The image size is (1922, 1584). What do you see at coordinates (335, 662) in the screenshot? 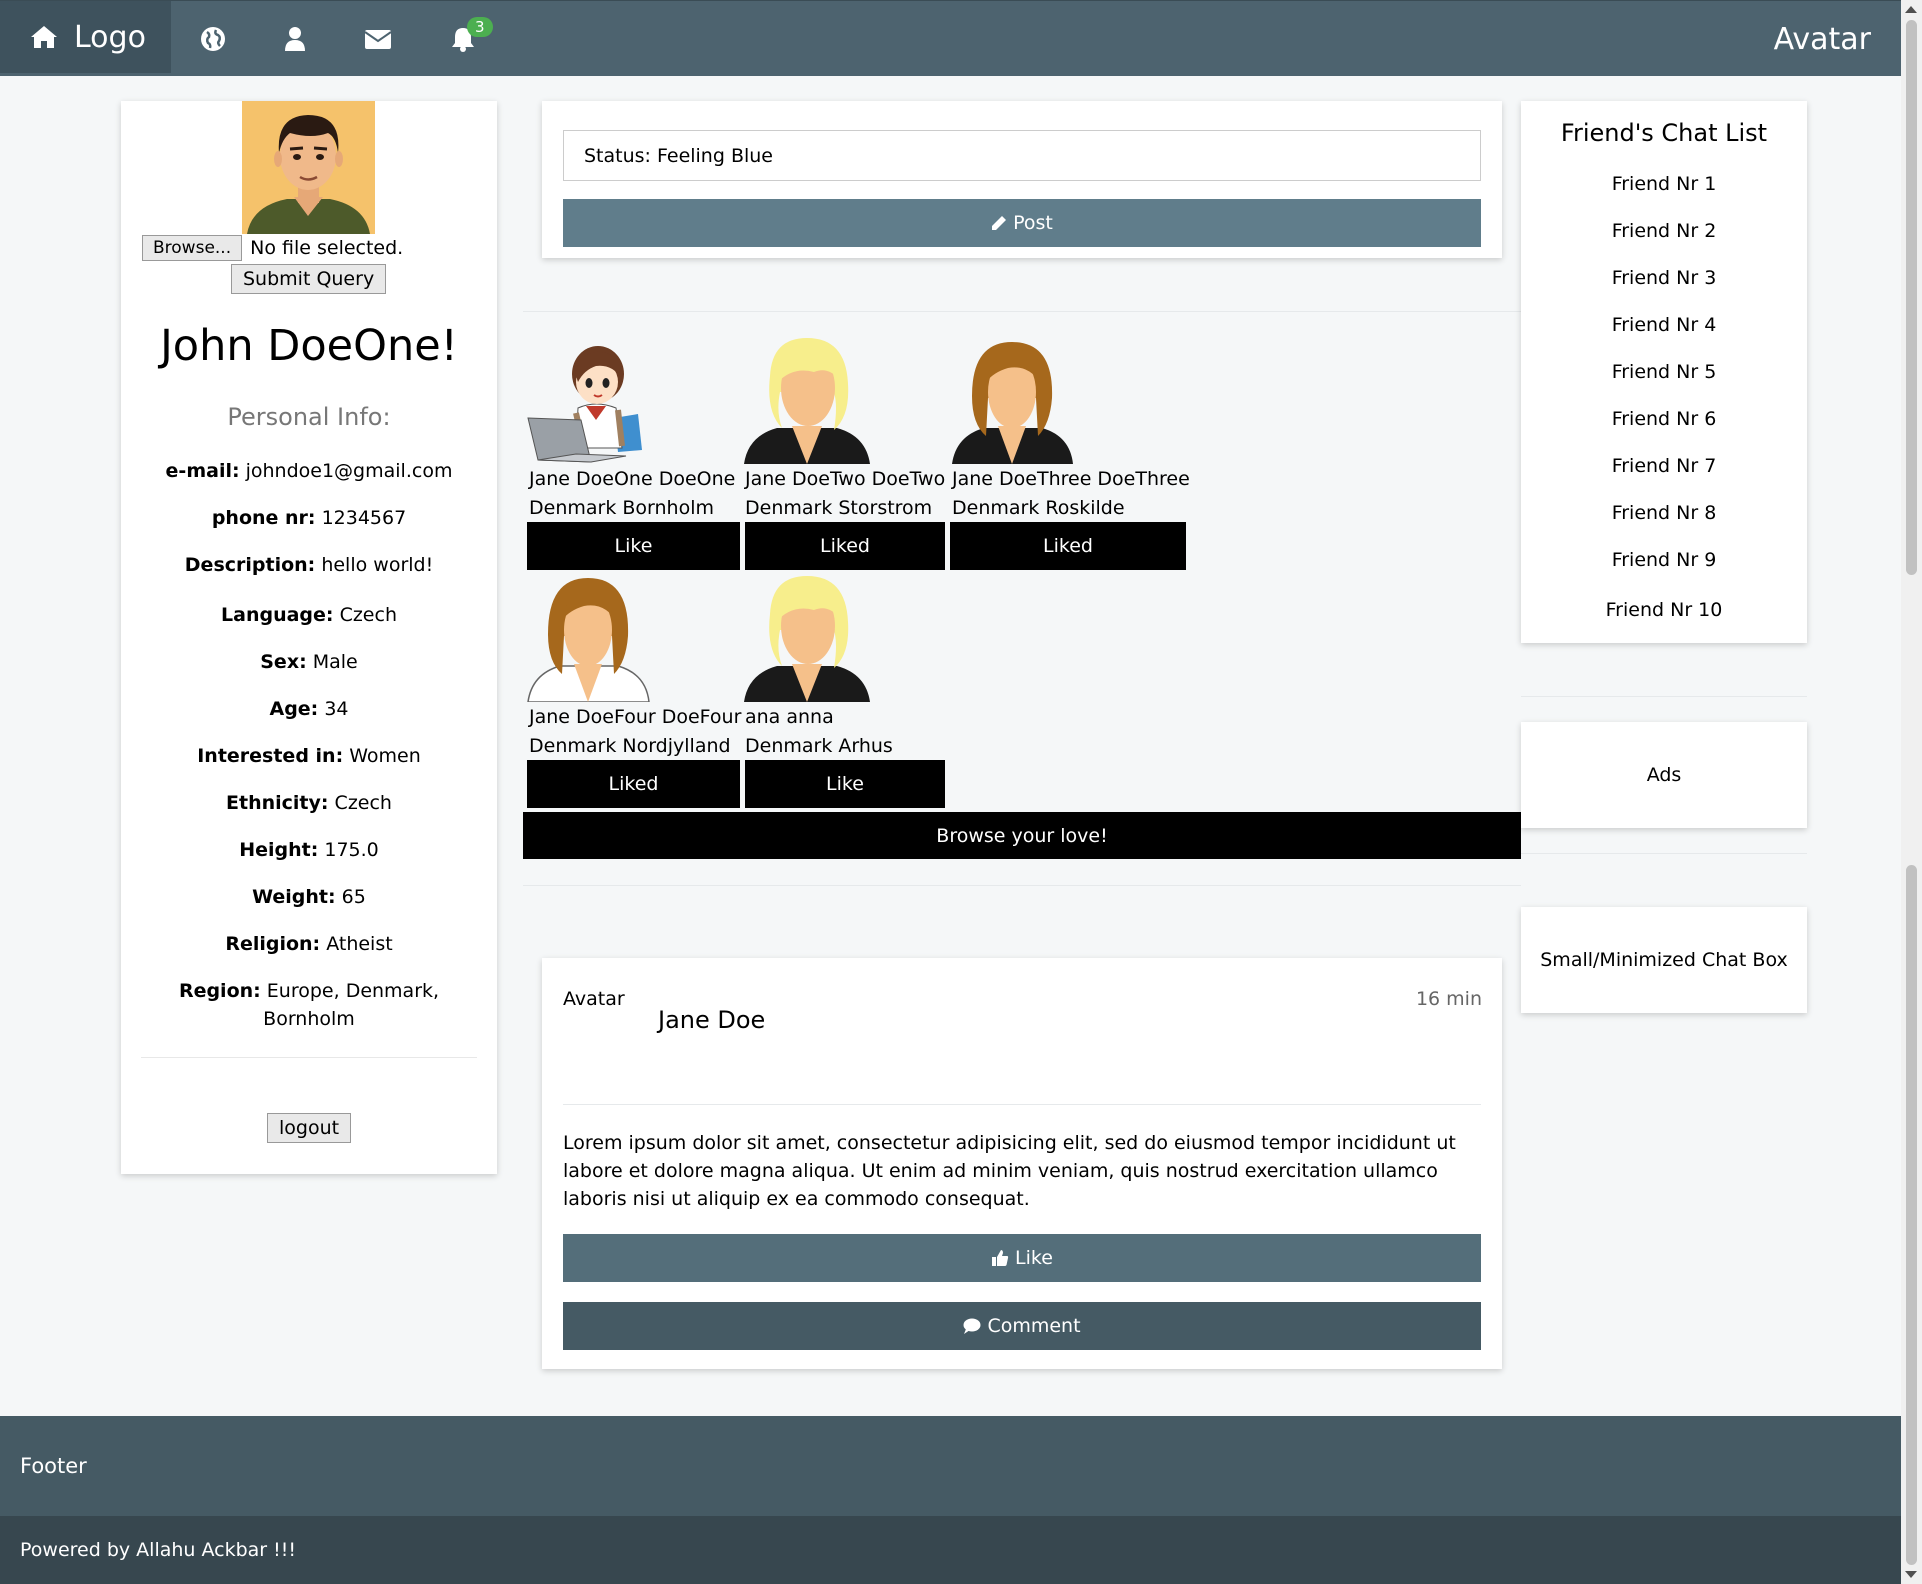
I see `info-value: Male` at bounding box center [335, 662].